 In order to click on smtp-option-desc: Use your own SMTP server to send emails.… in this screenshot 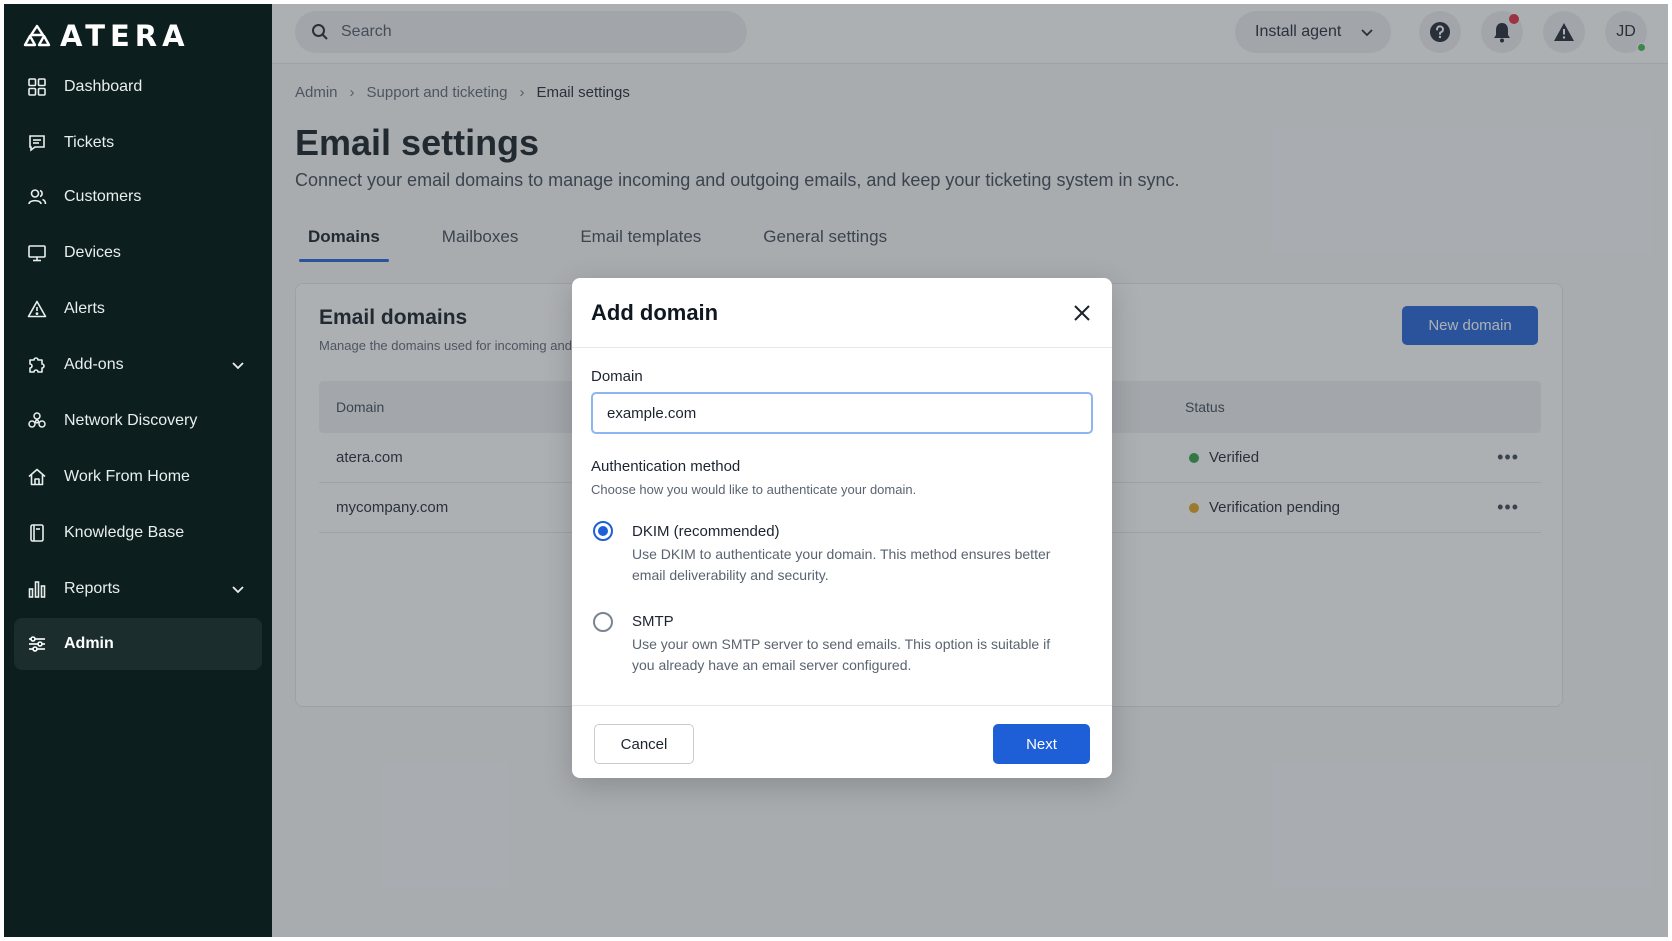, I will do `click(841, 654)`.